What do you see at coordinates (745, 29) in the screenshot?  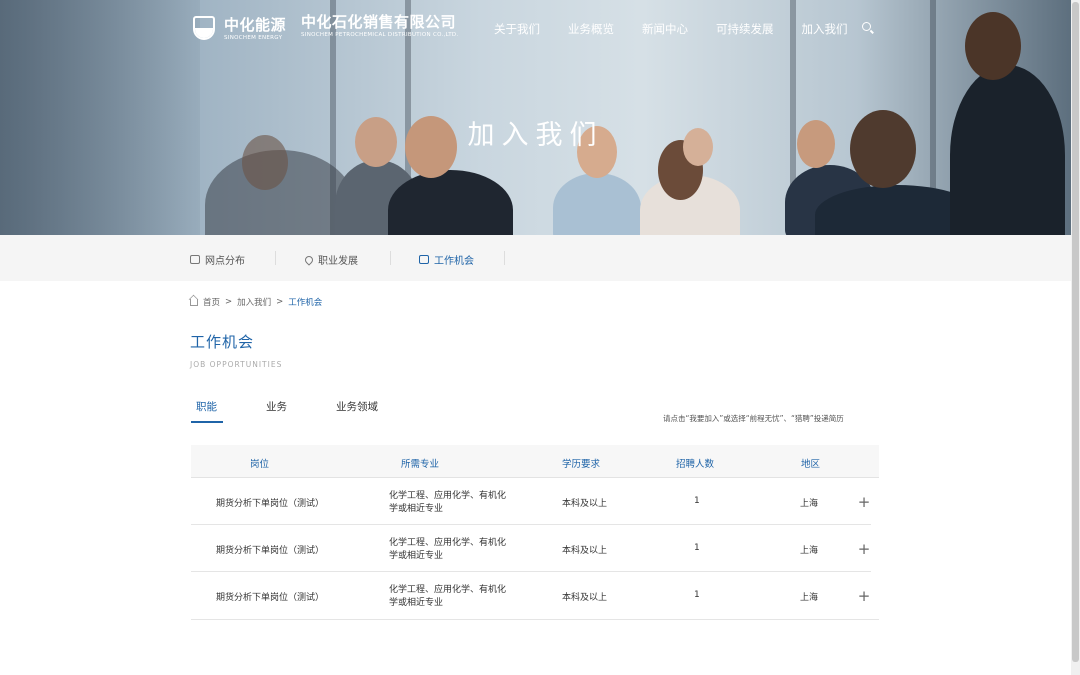 I see `nav-sustainability: 可持续发展` at bounding box center [745, 29].